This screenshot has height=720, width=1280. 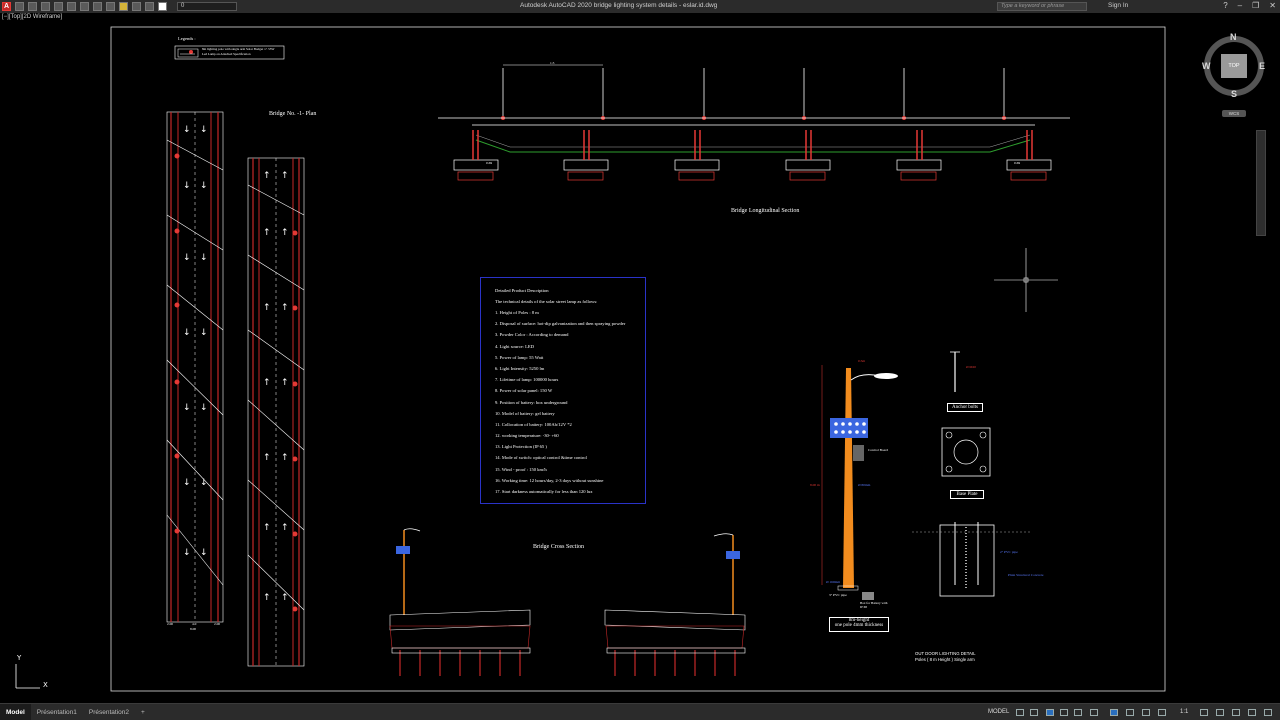 What do you see at coordinates (57, 712) in the screenshot?
I see `tab-presentation1: Présentation1` at bounding box center [57, 712].